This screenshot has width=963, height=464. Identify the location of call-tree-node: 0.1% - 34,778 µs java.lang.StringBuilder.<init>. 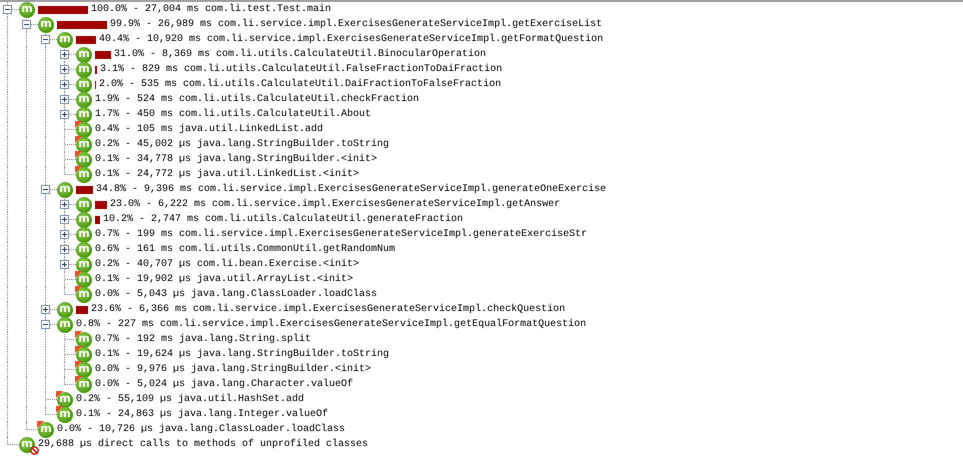
(236, 159).